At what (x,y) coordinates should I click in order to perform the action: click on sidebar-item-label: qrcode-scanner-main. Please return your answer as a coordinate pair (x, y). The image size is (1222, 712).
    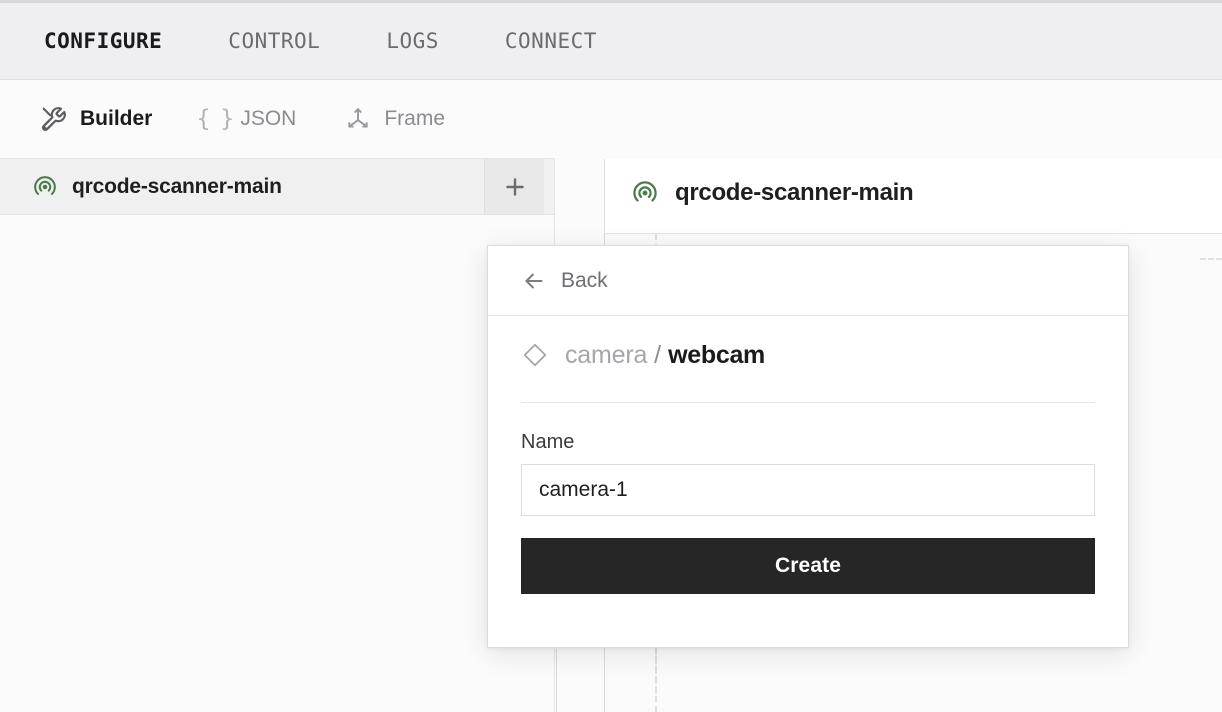
    Looking at the image, I should click on (177, 186).